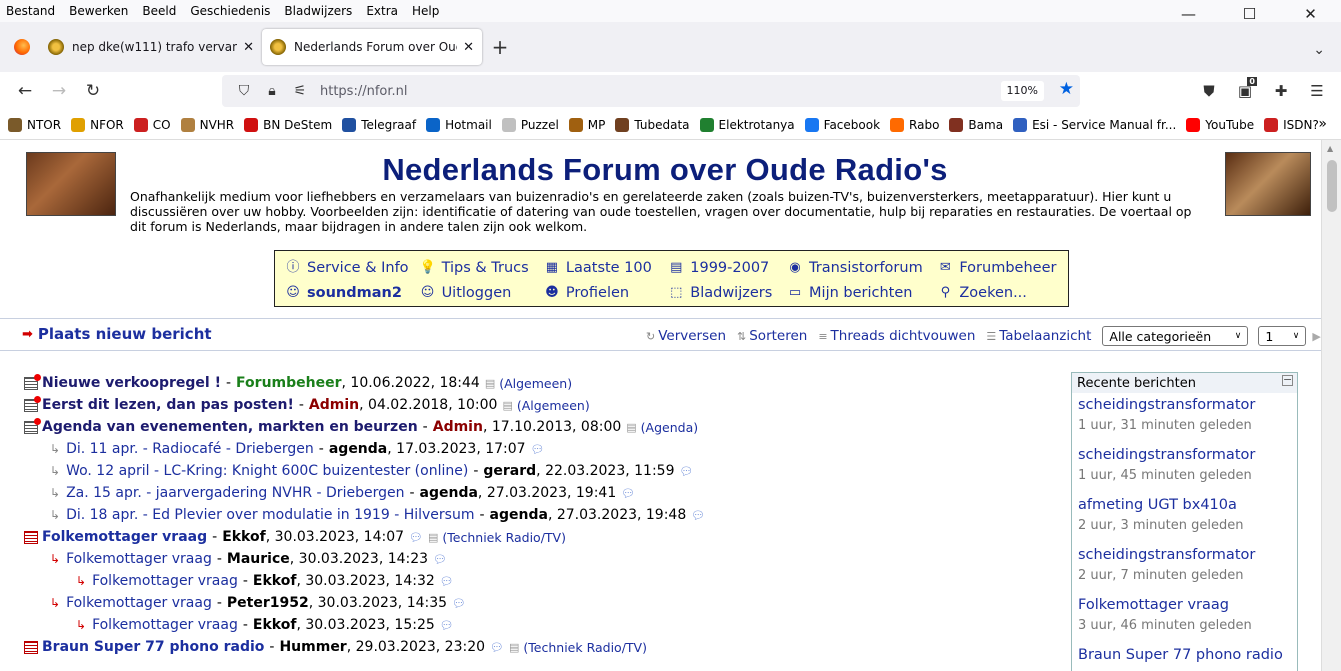 Image resolution: width=1341 pixels, height=671 pixels. I want to click on nav-item-laatste-100: ▦ Laatste 100, so click(606, 268).